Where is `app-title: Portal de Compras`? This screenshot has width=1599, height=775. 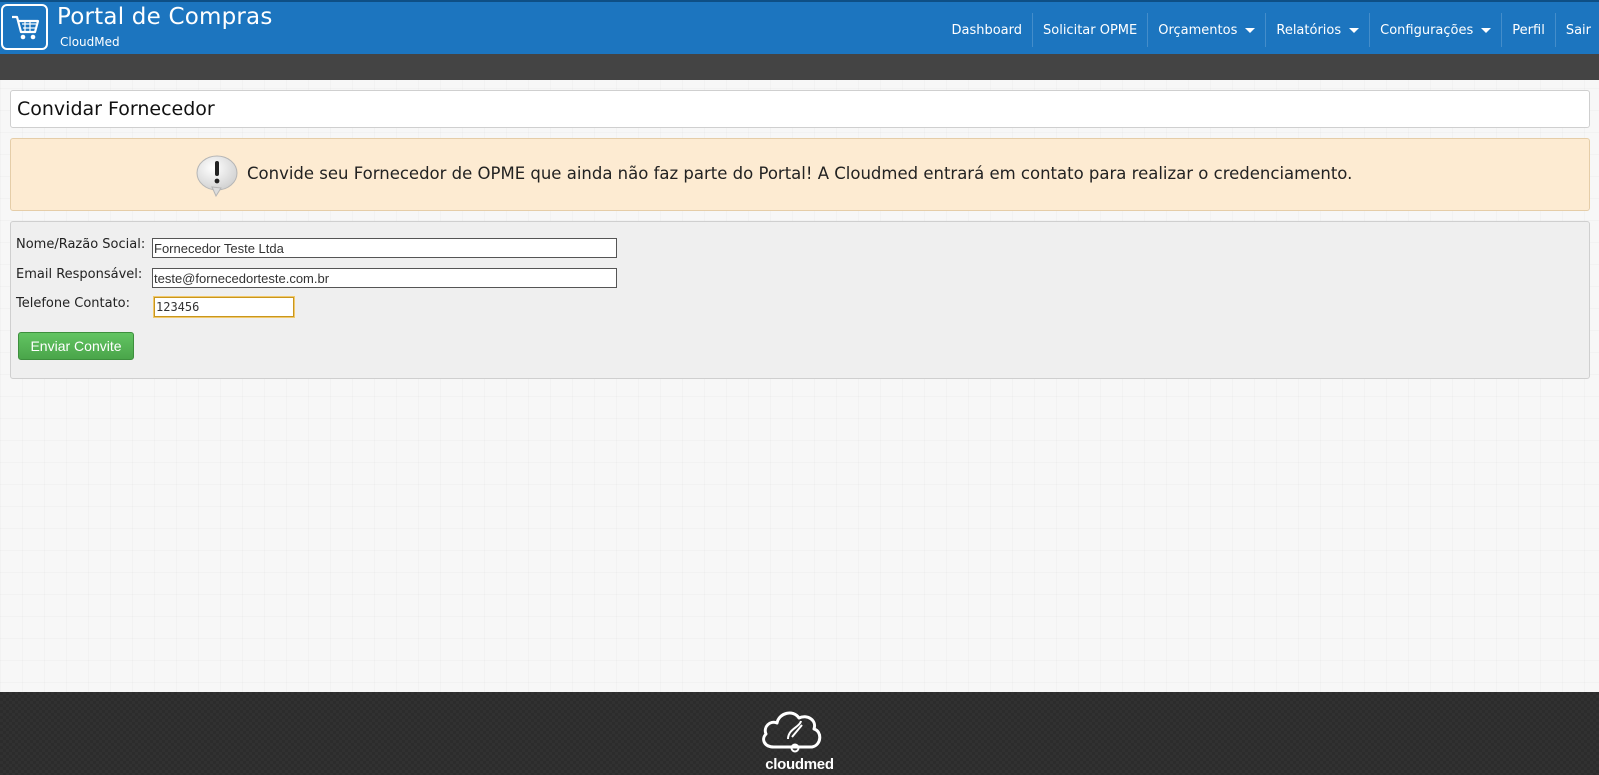
app-title: Portal de Compras is located at coordinates (165, 17).